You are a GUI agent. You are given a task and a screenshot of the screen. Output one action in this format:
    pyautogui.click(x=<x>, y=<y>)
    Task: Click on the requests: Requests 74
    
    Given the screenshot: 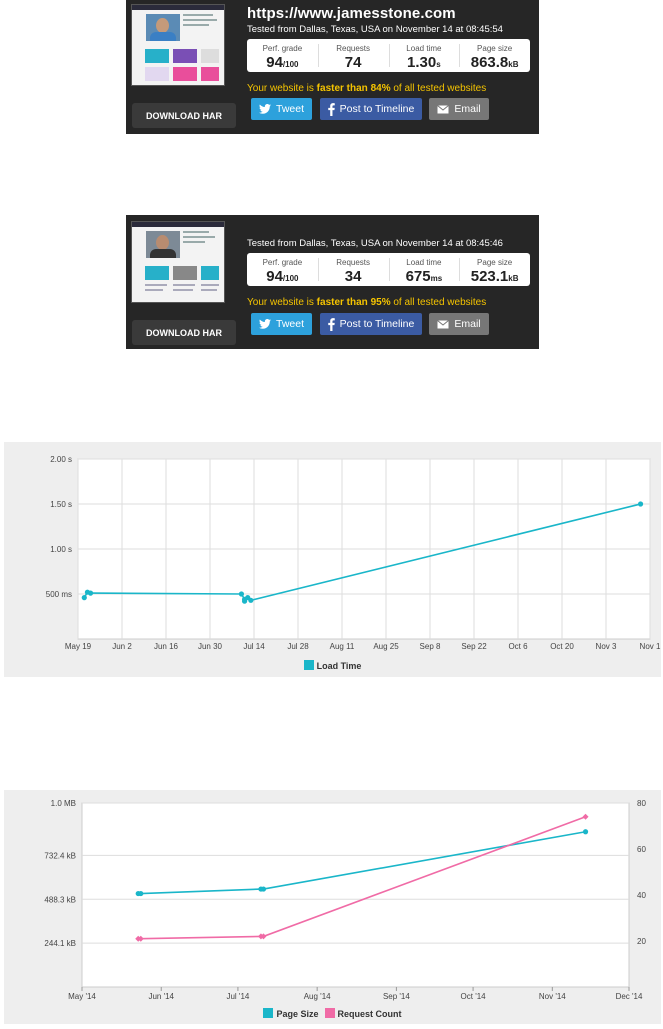 What is the action you would take?
    pyautogui.click(x=353, y=55)
    